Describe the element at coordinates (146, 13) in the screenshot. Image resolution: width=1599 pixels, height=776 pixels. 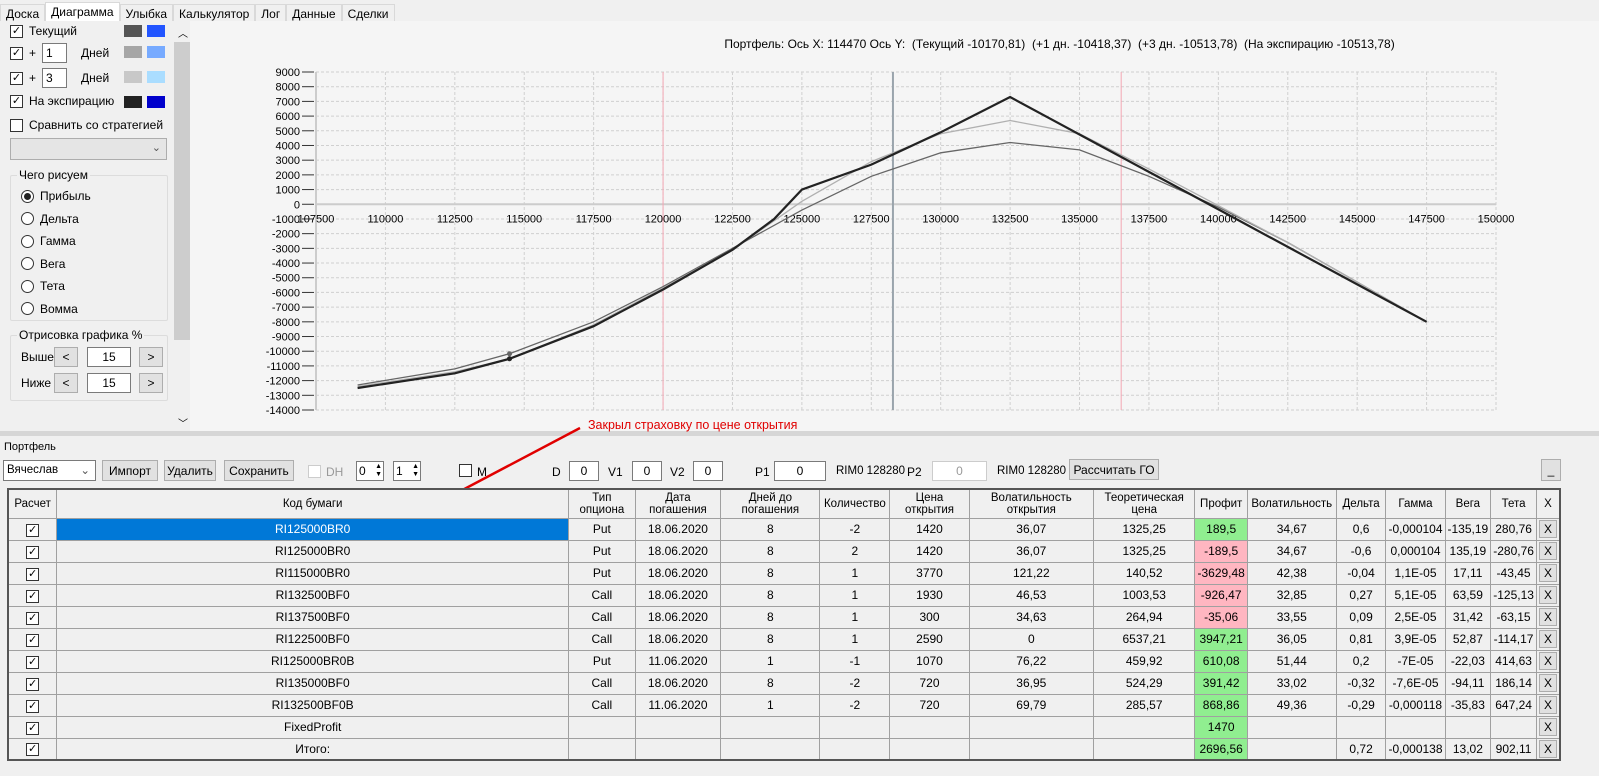
I see `tab-2: Улыбка` at that location.